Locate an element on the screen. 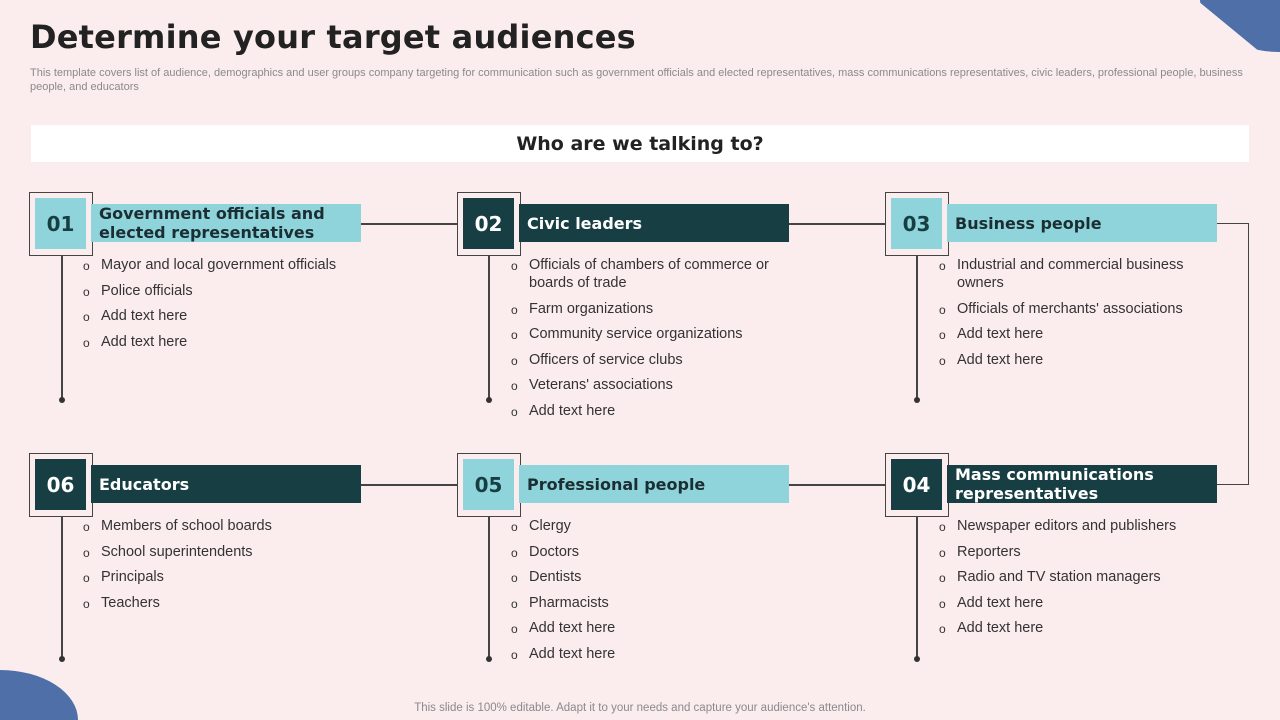 The height and width of the screenshot is (720, 1280). card-number: 04 is located at coordinates (916, 484).